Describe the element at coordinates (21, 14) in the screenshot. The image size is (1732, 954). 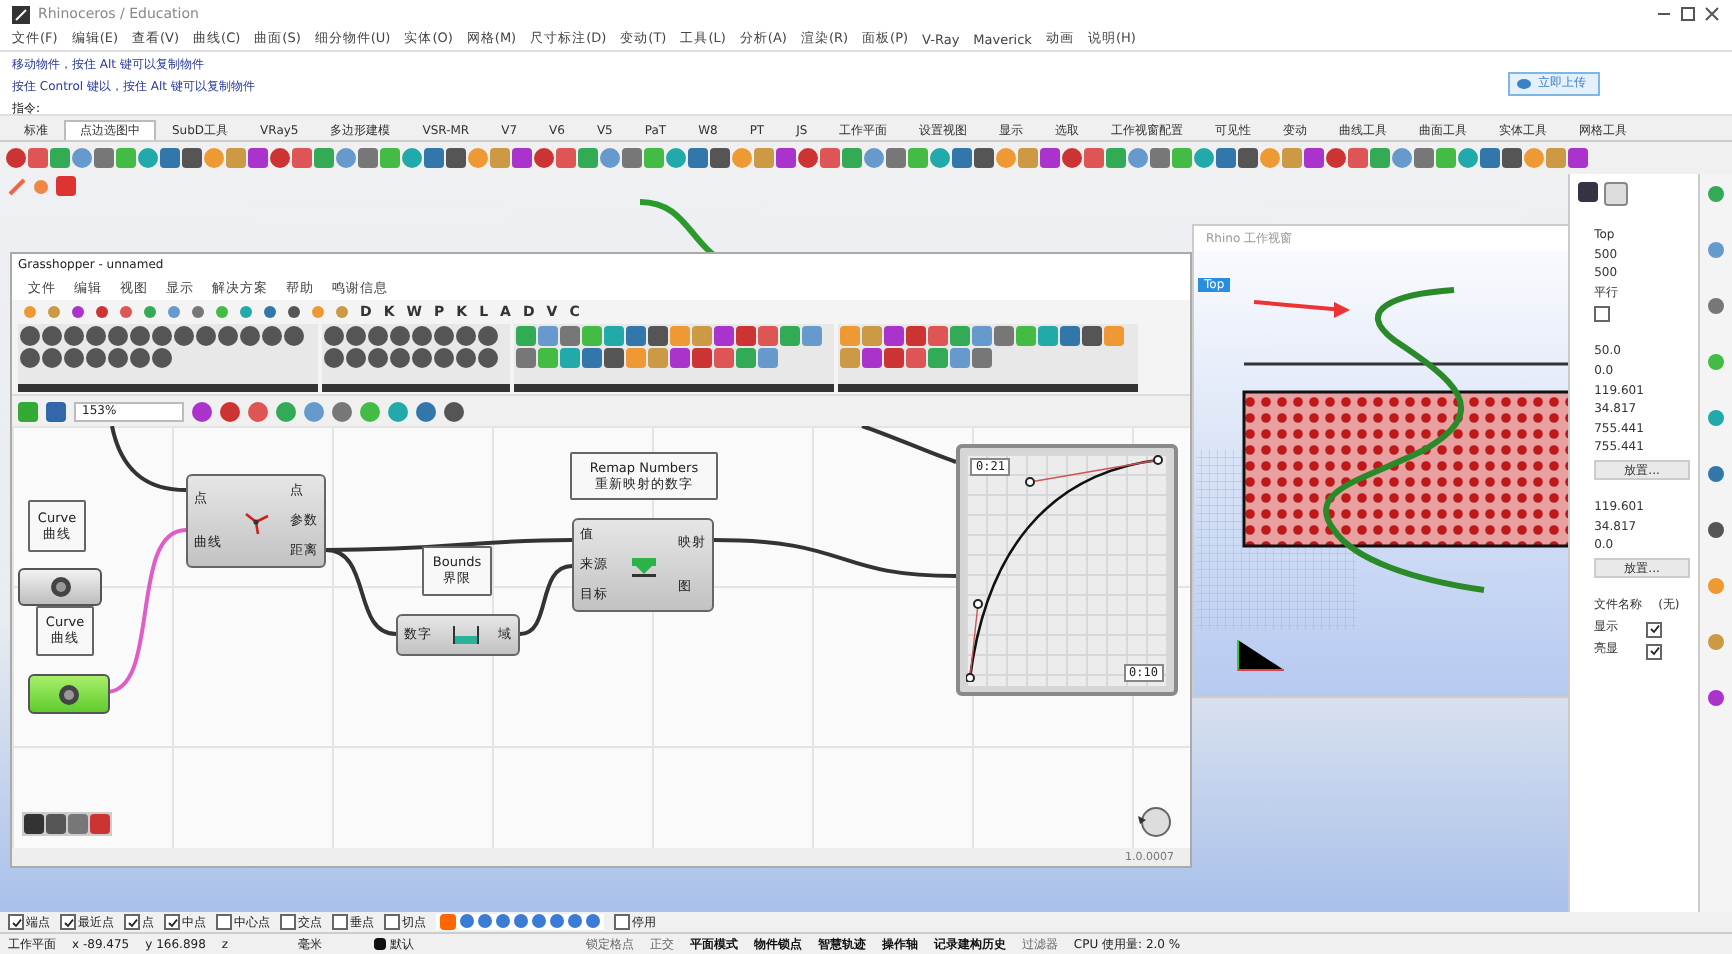
I see `app-logo-icon` at that location.